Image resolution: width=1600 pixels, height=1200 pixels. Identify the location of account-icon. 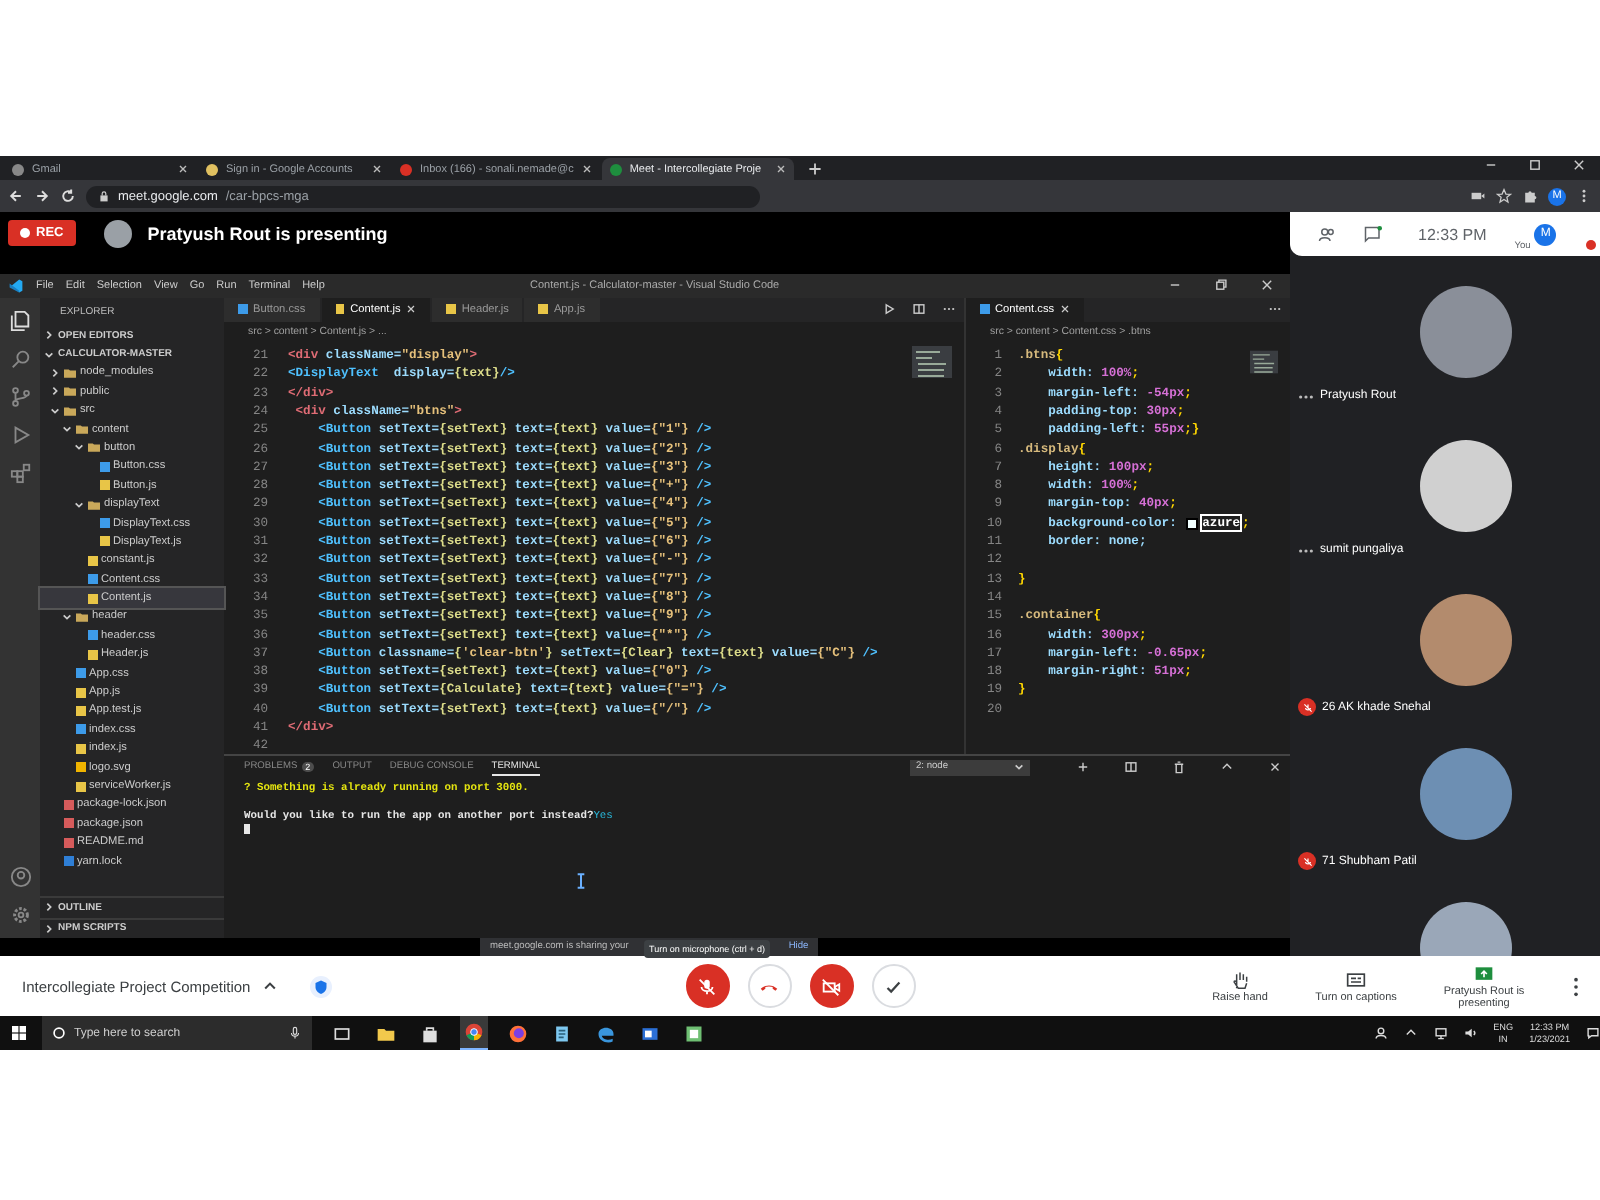
(20, 877).